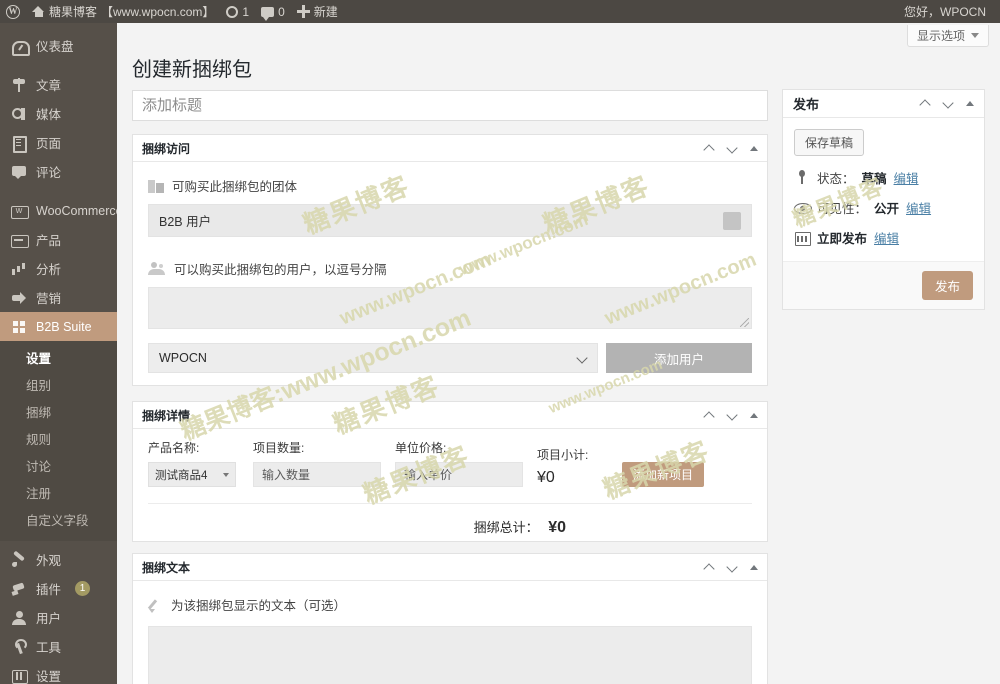  What do you see at coordinates (679, 358) in the screenshot?
I see `add-user-button: 添加用户` at bounding box center [679, 358].